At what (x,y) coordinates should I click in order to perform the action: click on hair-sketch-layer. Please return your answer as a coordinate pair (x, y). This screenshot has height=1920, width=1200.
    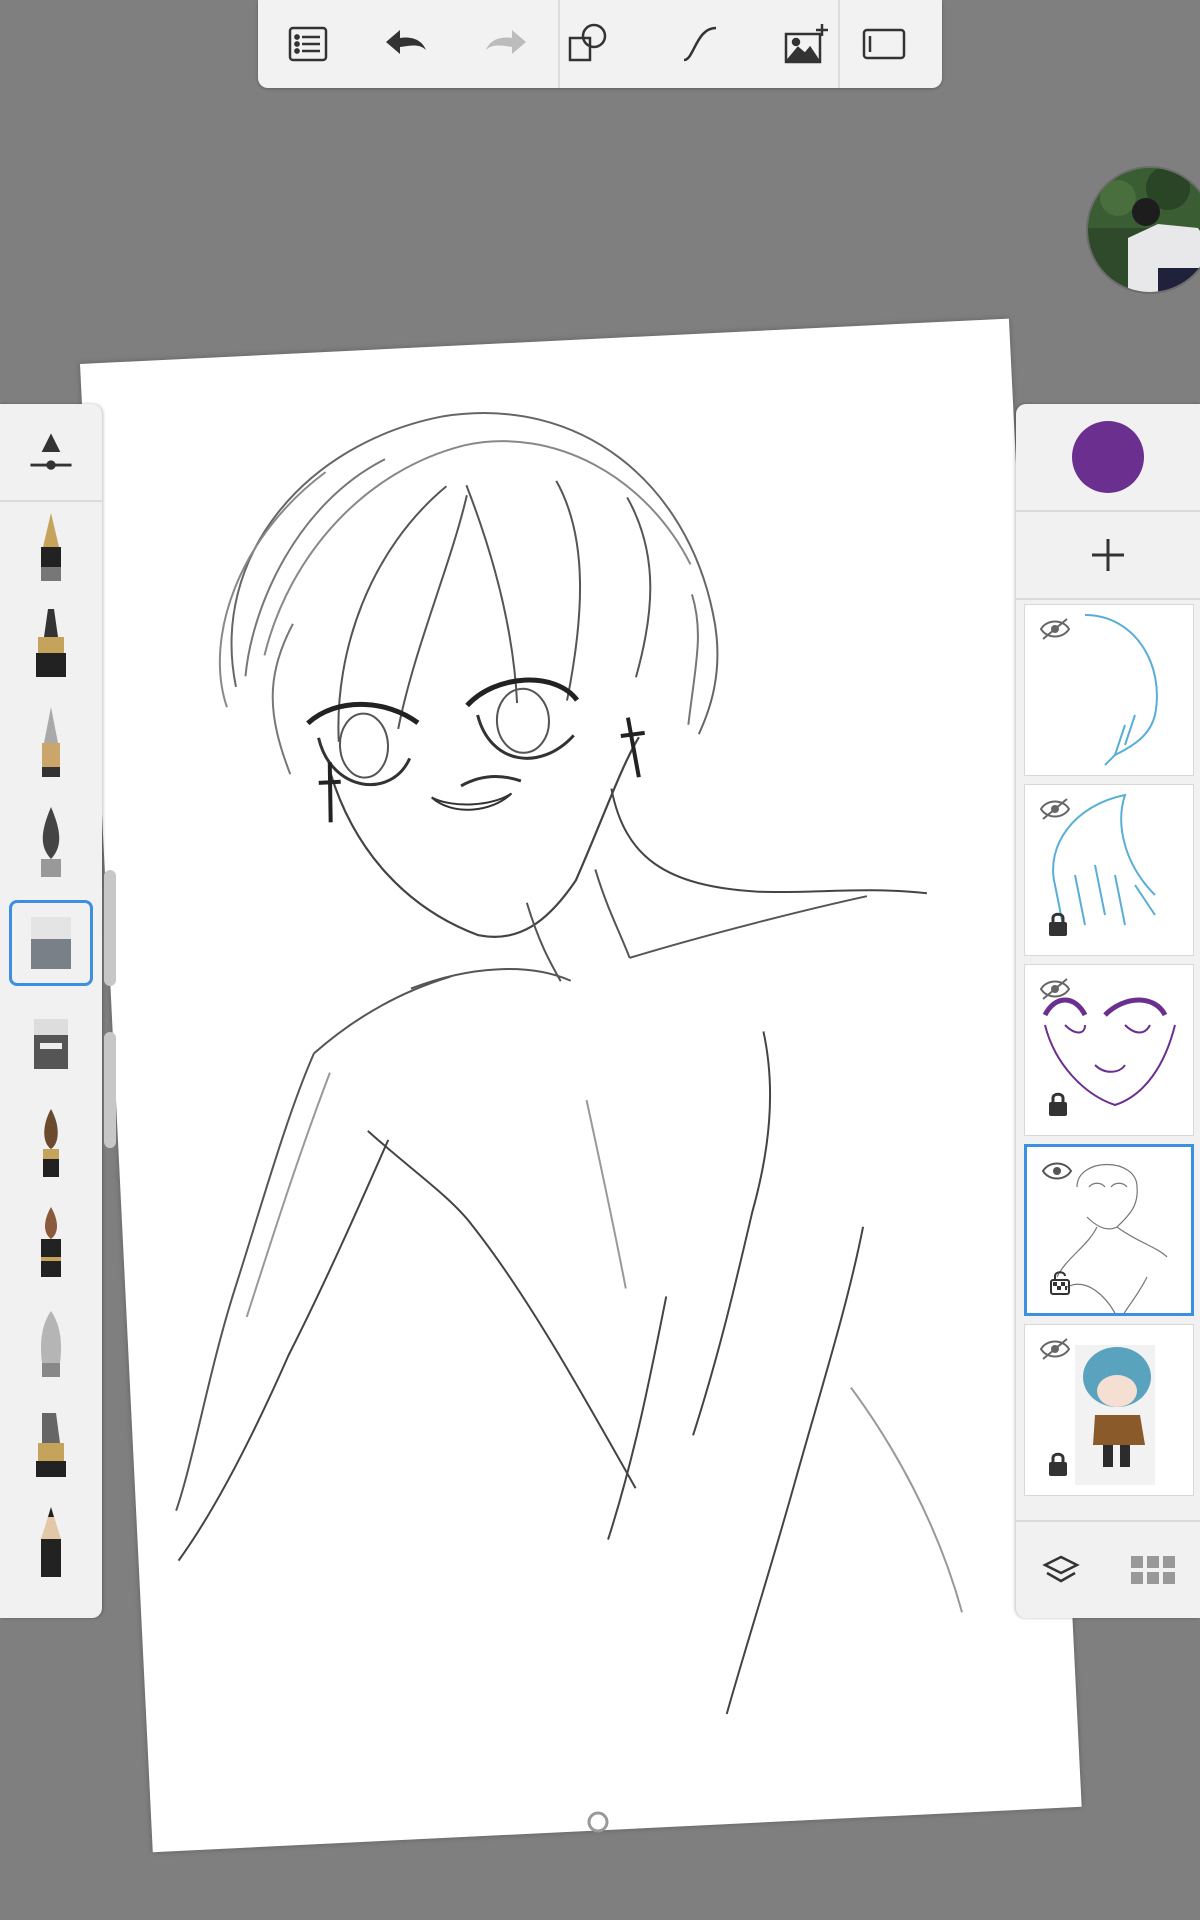
    Looking at the image, I should click on (1109, 690).